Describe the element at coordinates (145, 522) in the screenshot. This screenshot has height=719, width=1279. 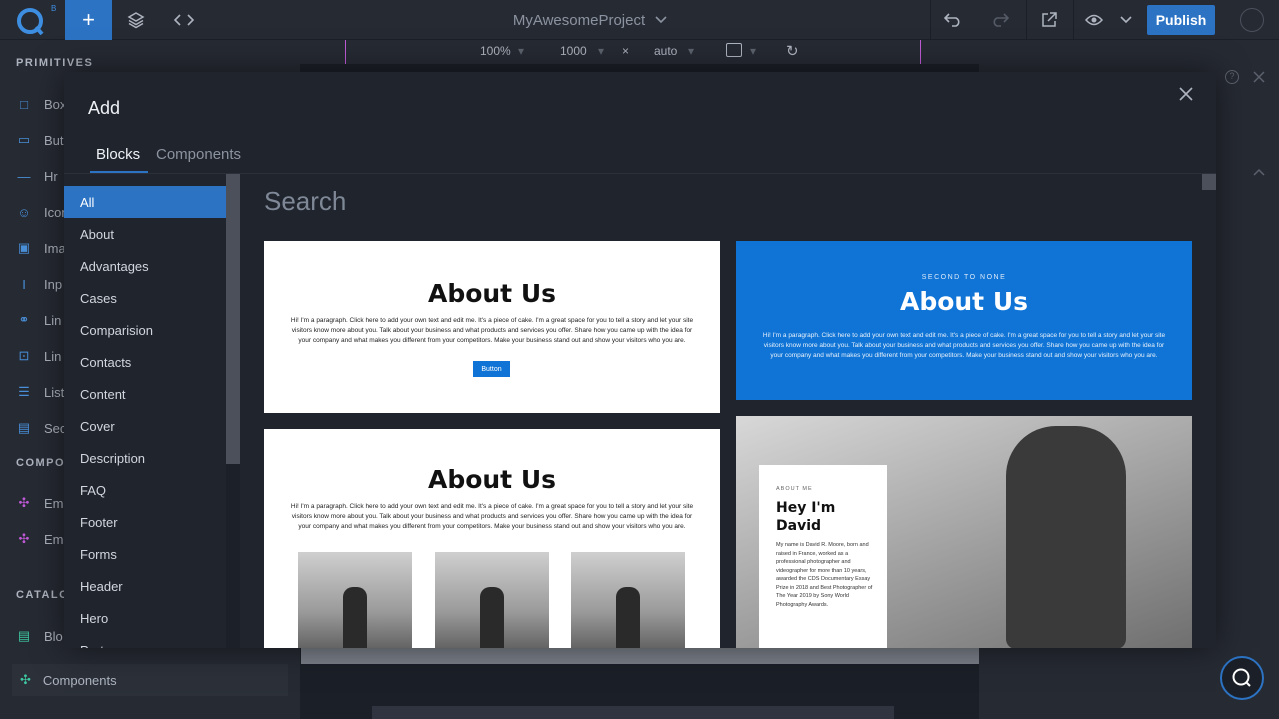
I see `category-item: Footer` at that location.